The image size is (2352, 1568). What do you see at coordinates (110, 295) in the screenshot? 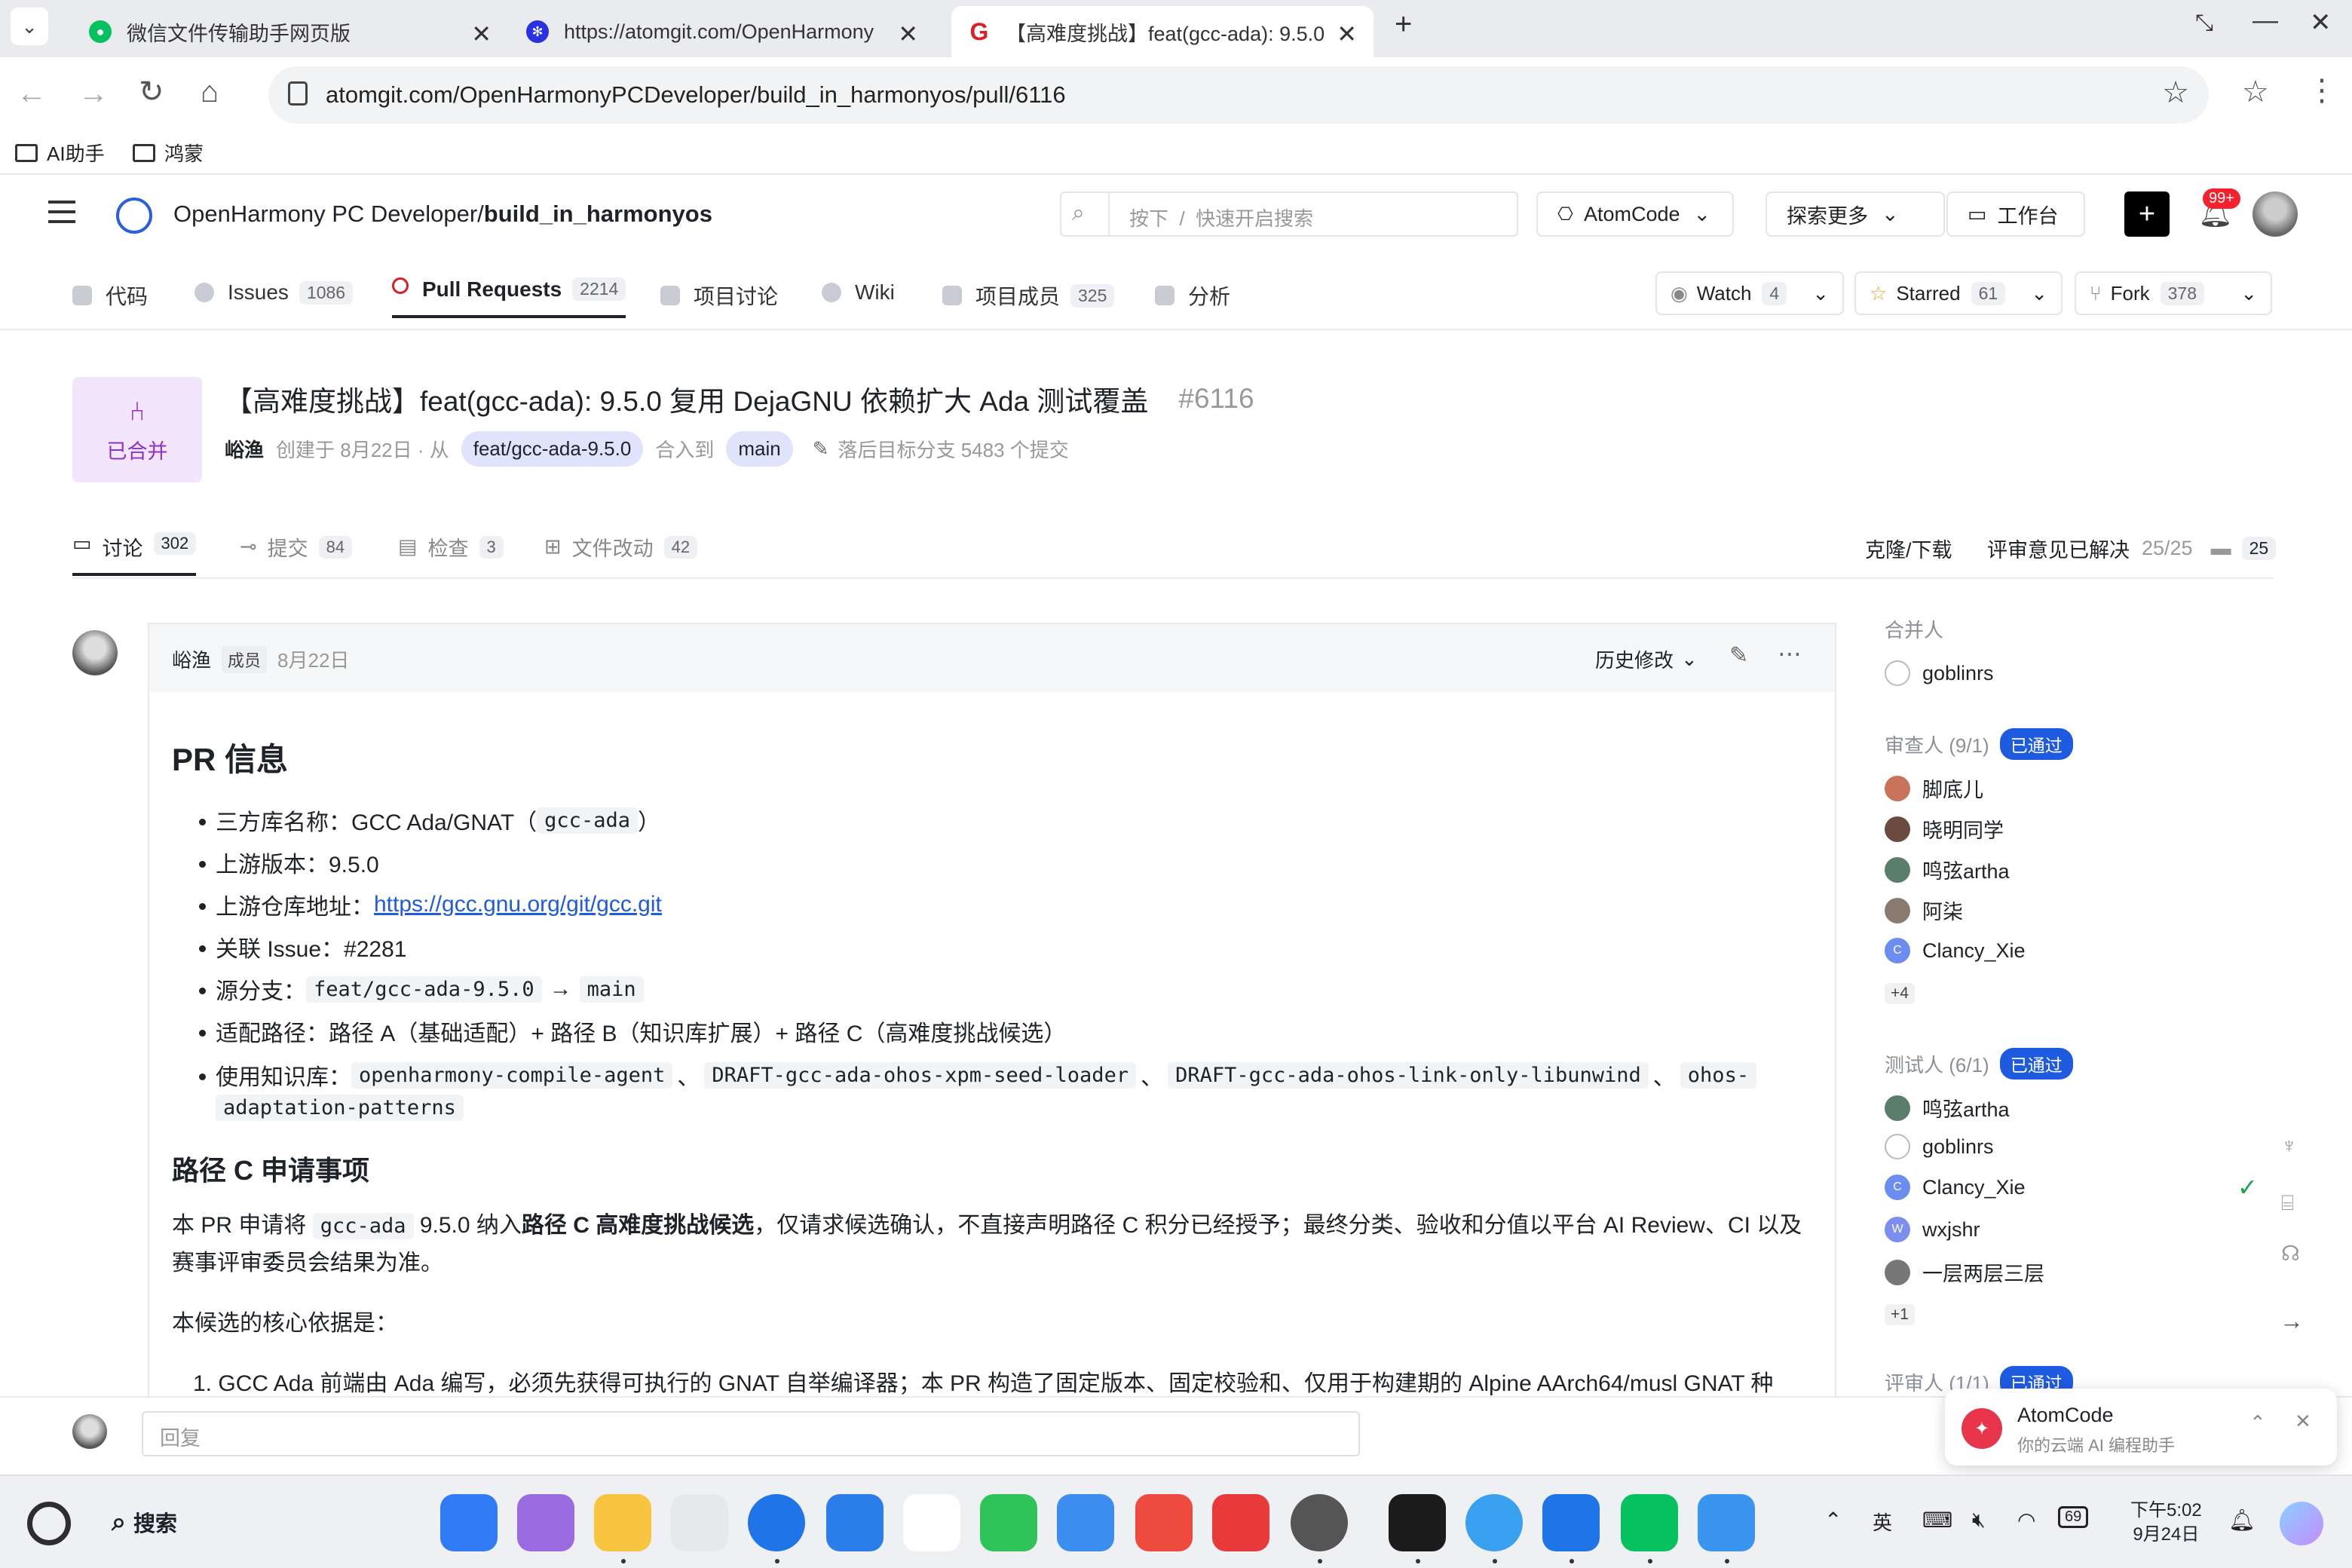
I see `nav-code: 代码` at bounding box center [110, 295].